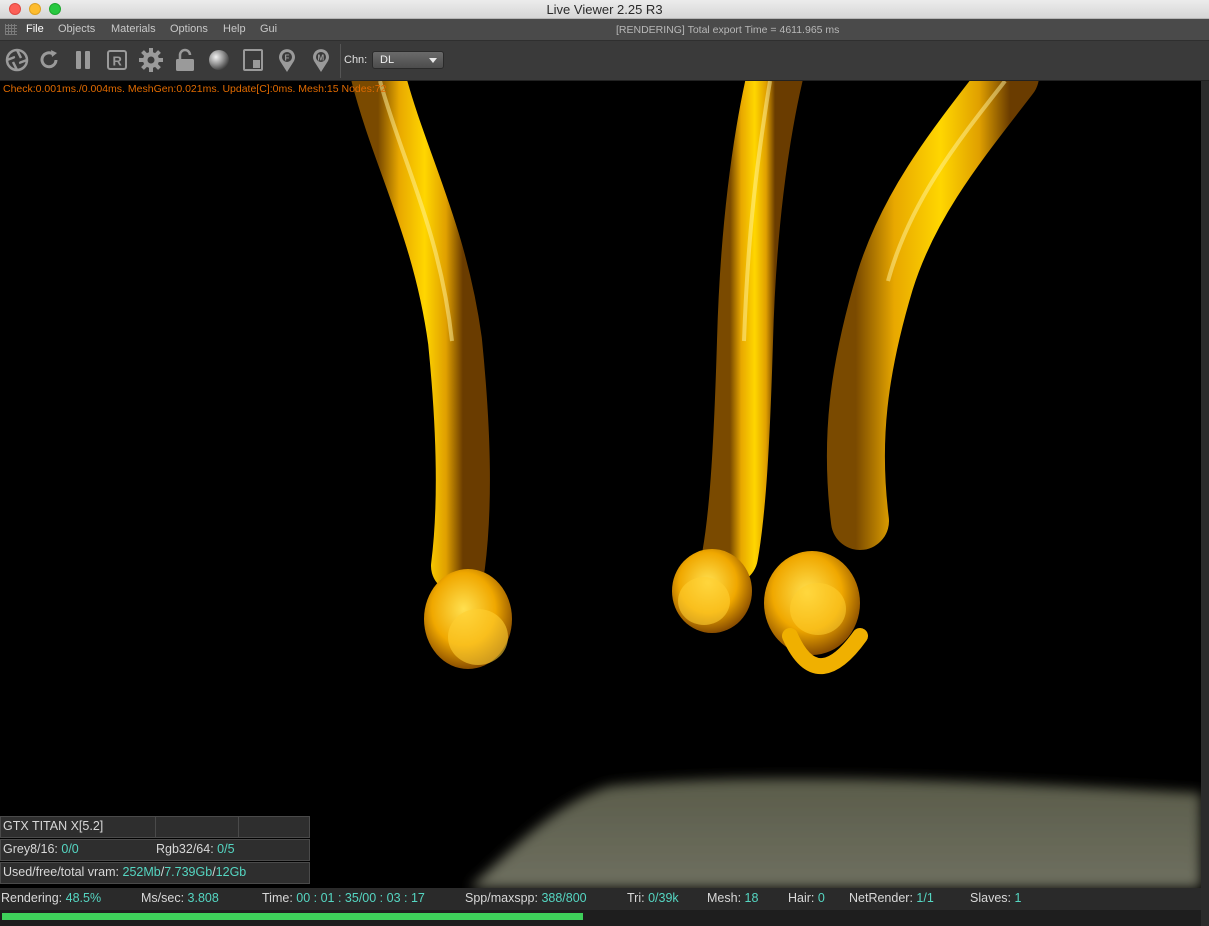  I want to click on toolbar: R F M Chn: DL, so click(604, 61).